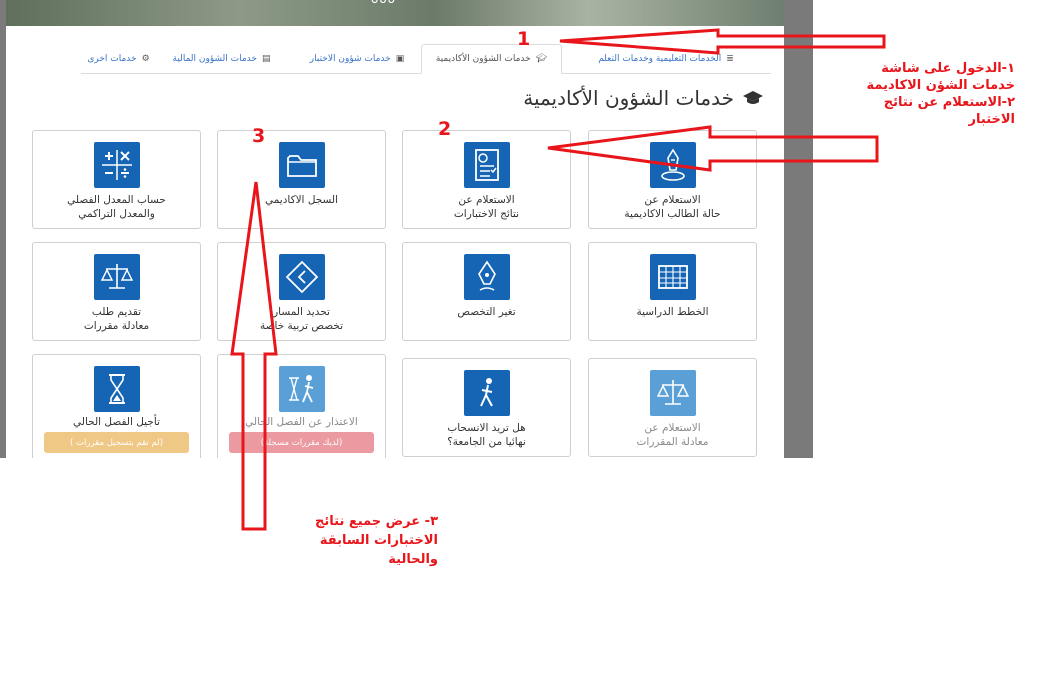  What do you see at coordinates (486, 312) in the screenshot?
I see `card-label: تغير التخصص` at bounding box center [486, 312].